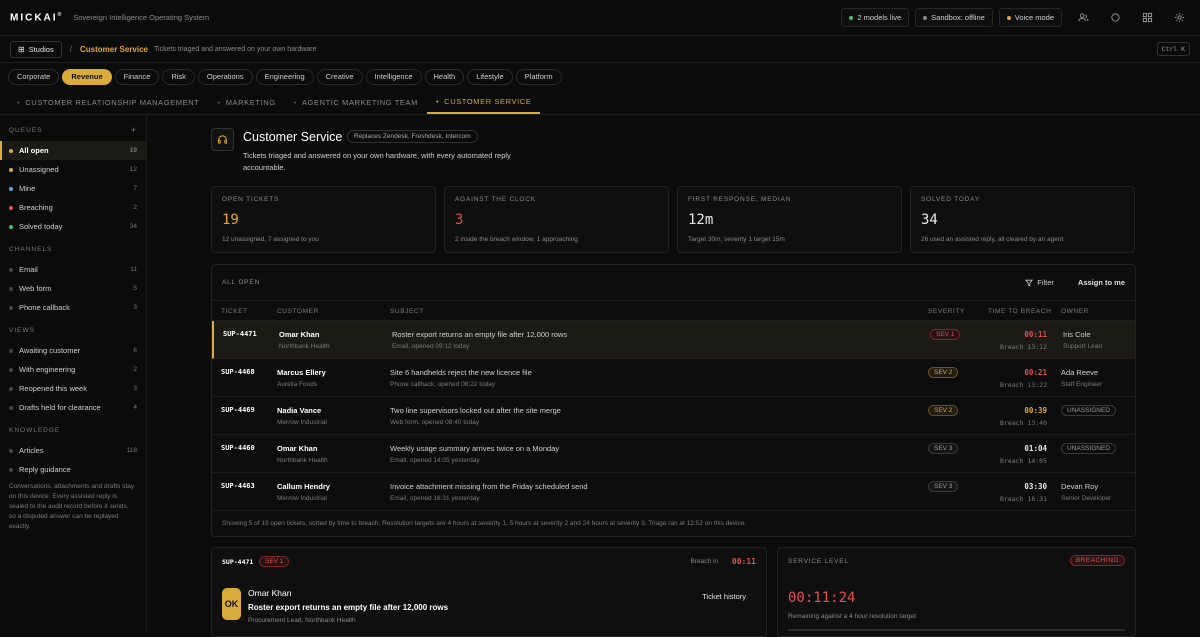  I want to click on users-icon, so click(1083, 17).